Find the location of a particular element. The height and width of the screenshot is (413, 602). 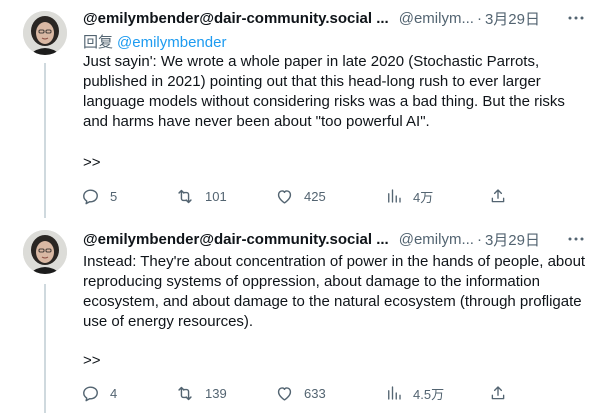

tweet-actions: 5 101 425 4万 is located at coordinates (306, 196).